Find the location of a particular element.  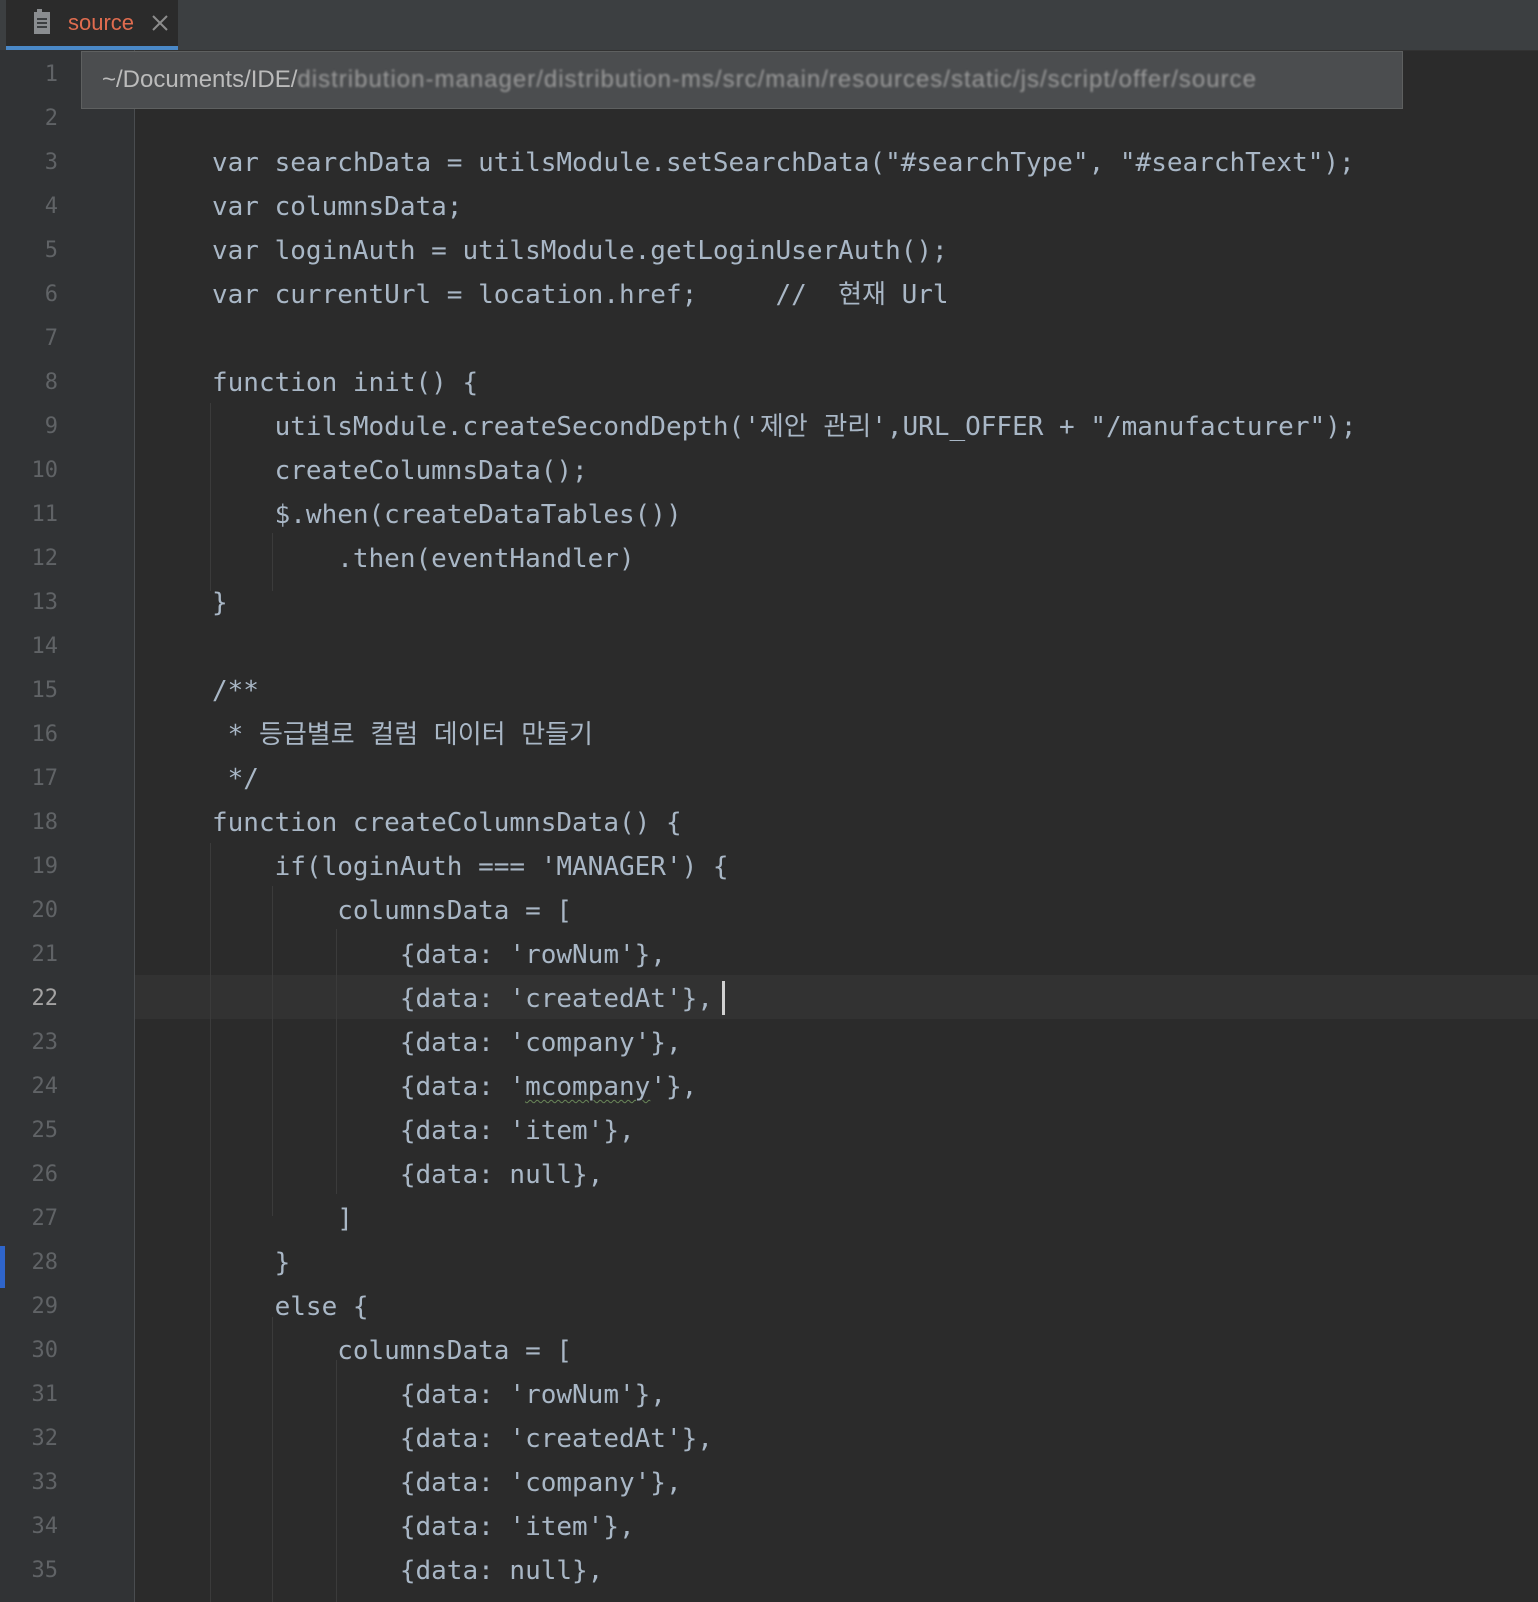

code-line: ] is located at coordinates (282, 1219).